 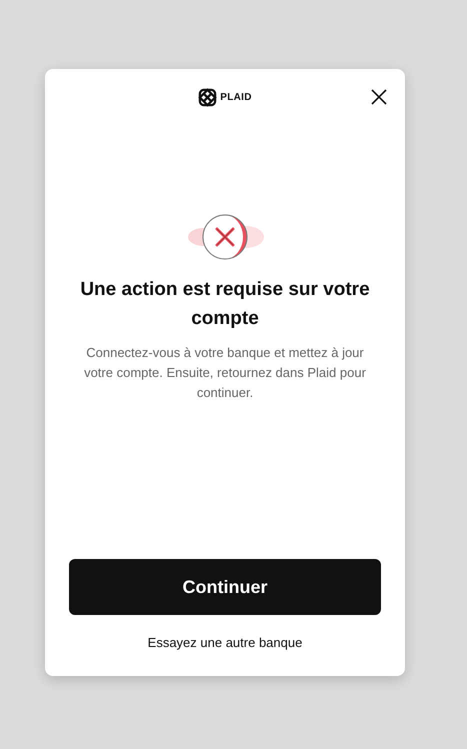 I want to click on dialog-title: Une action est requise sur votre compte, so click(x=225, y=304).